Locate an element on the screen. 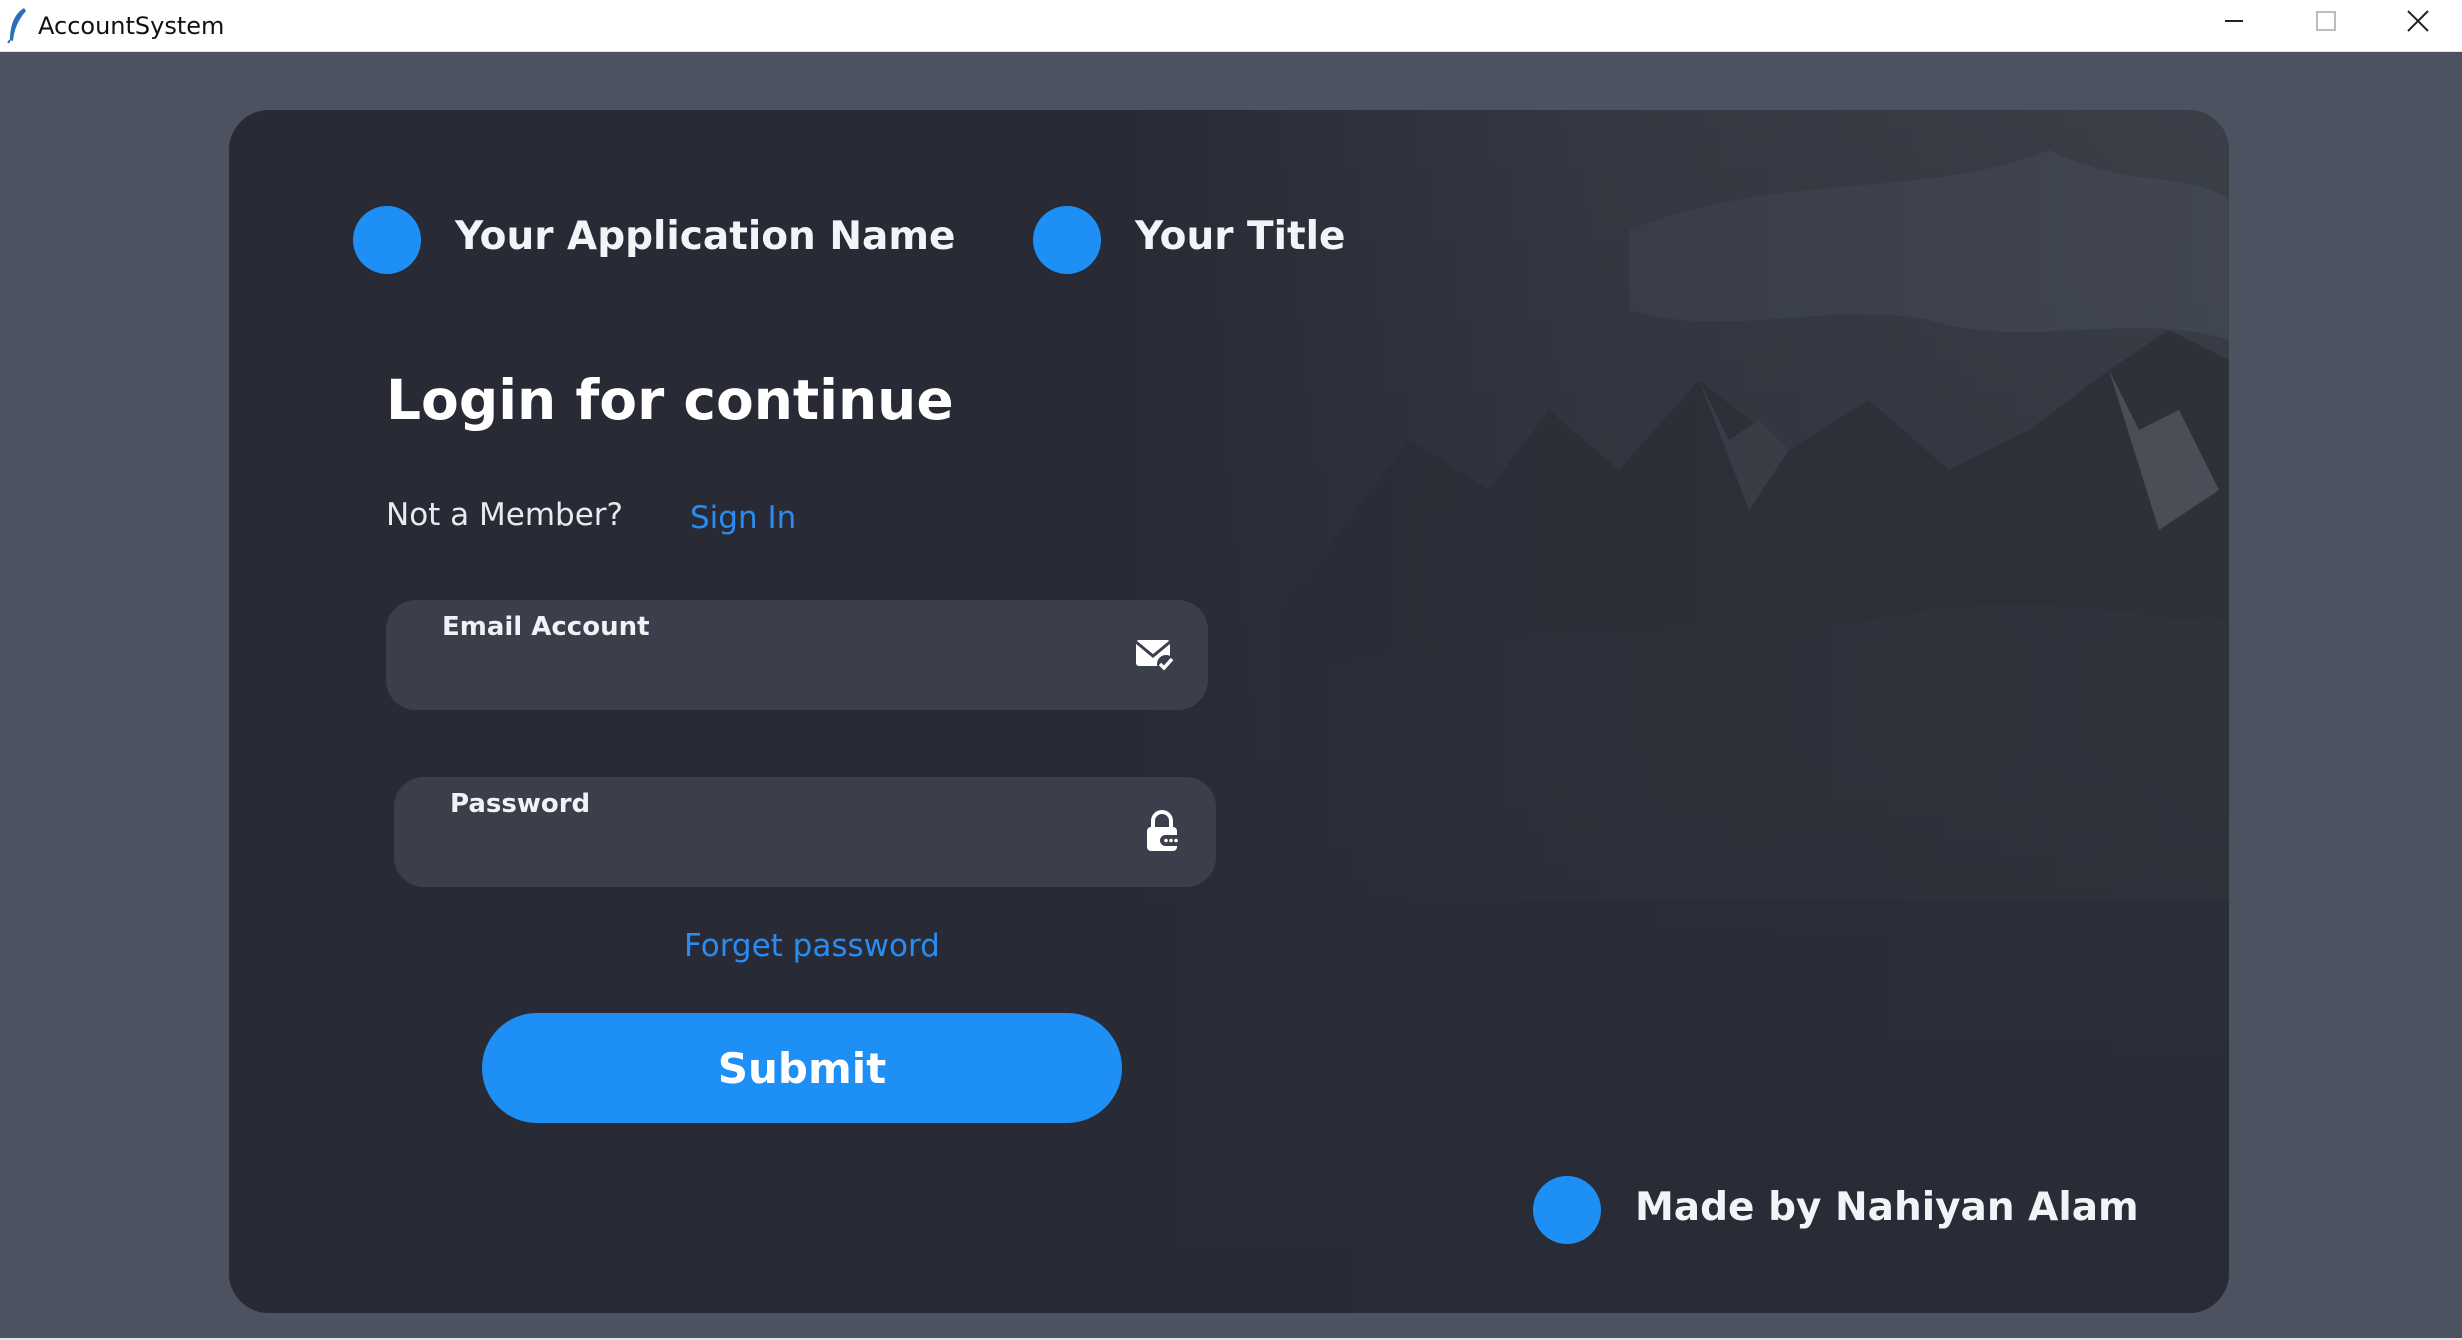  app-name: Your Application Name is located at coordinates (705, 236).